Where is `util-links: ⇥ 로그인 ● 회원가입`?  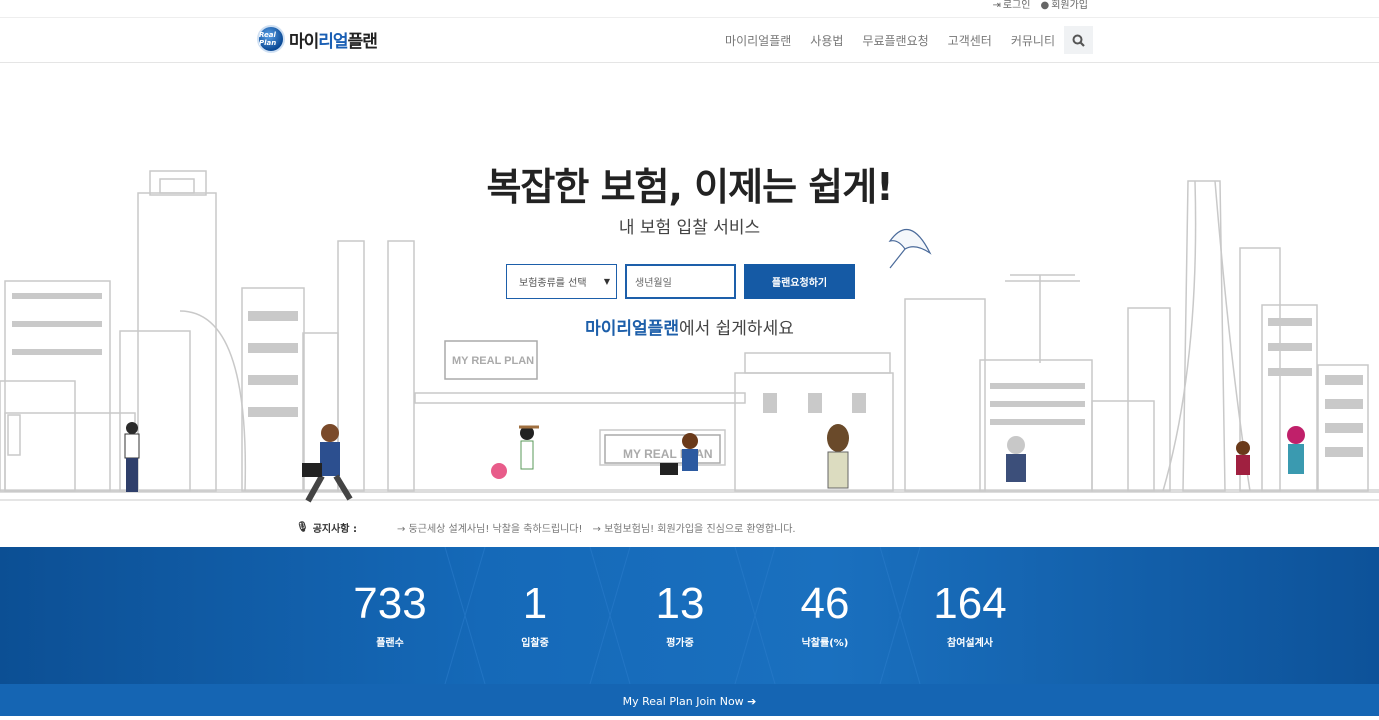 util-links: ⇥ 로그인 ● 회원가입 is located at coordinates (1040, 6).